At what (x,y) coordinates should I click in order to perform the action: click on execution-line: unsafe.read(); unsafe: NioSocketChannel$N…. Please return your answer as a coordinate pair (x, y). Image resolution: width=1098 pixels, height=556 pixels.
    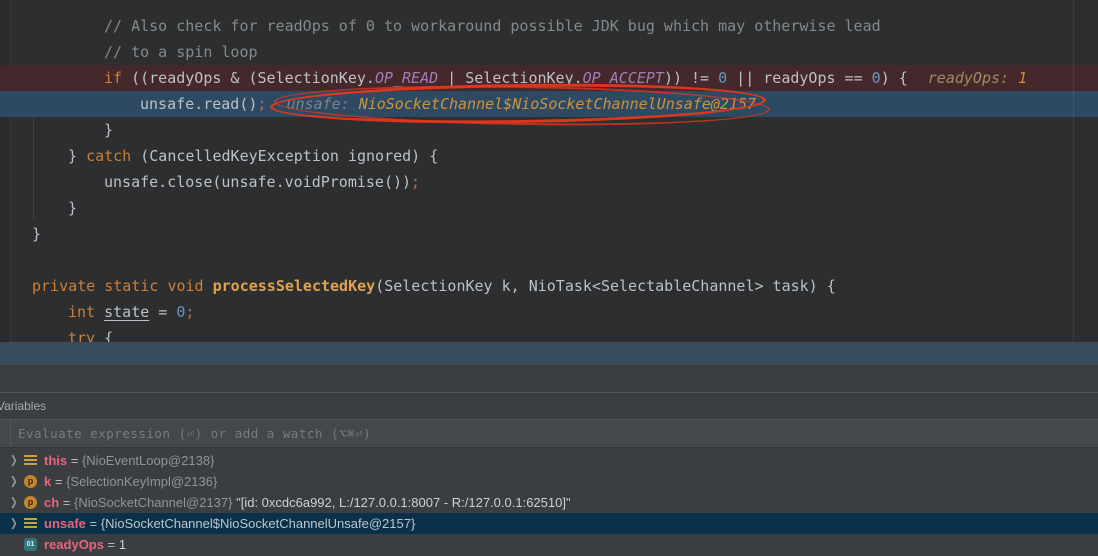
    Looking at the image, I should click on (549, 104).